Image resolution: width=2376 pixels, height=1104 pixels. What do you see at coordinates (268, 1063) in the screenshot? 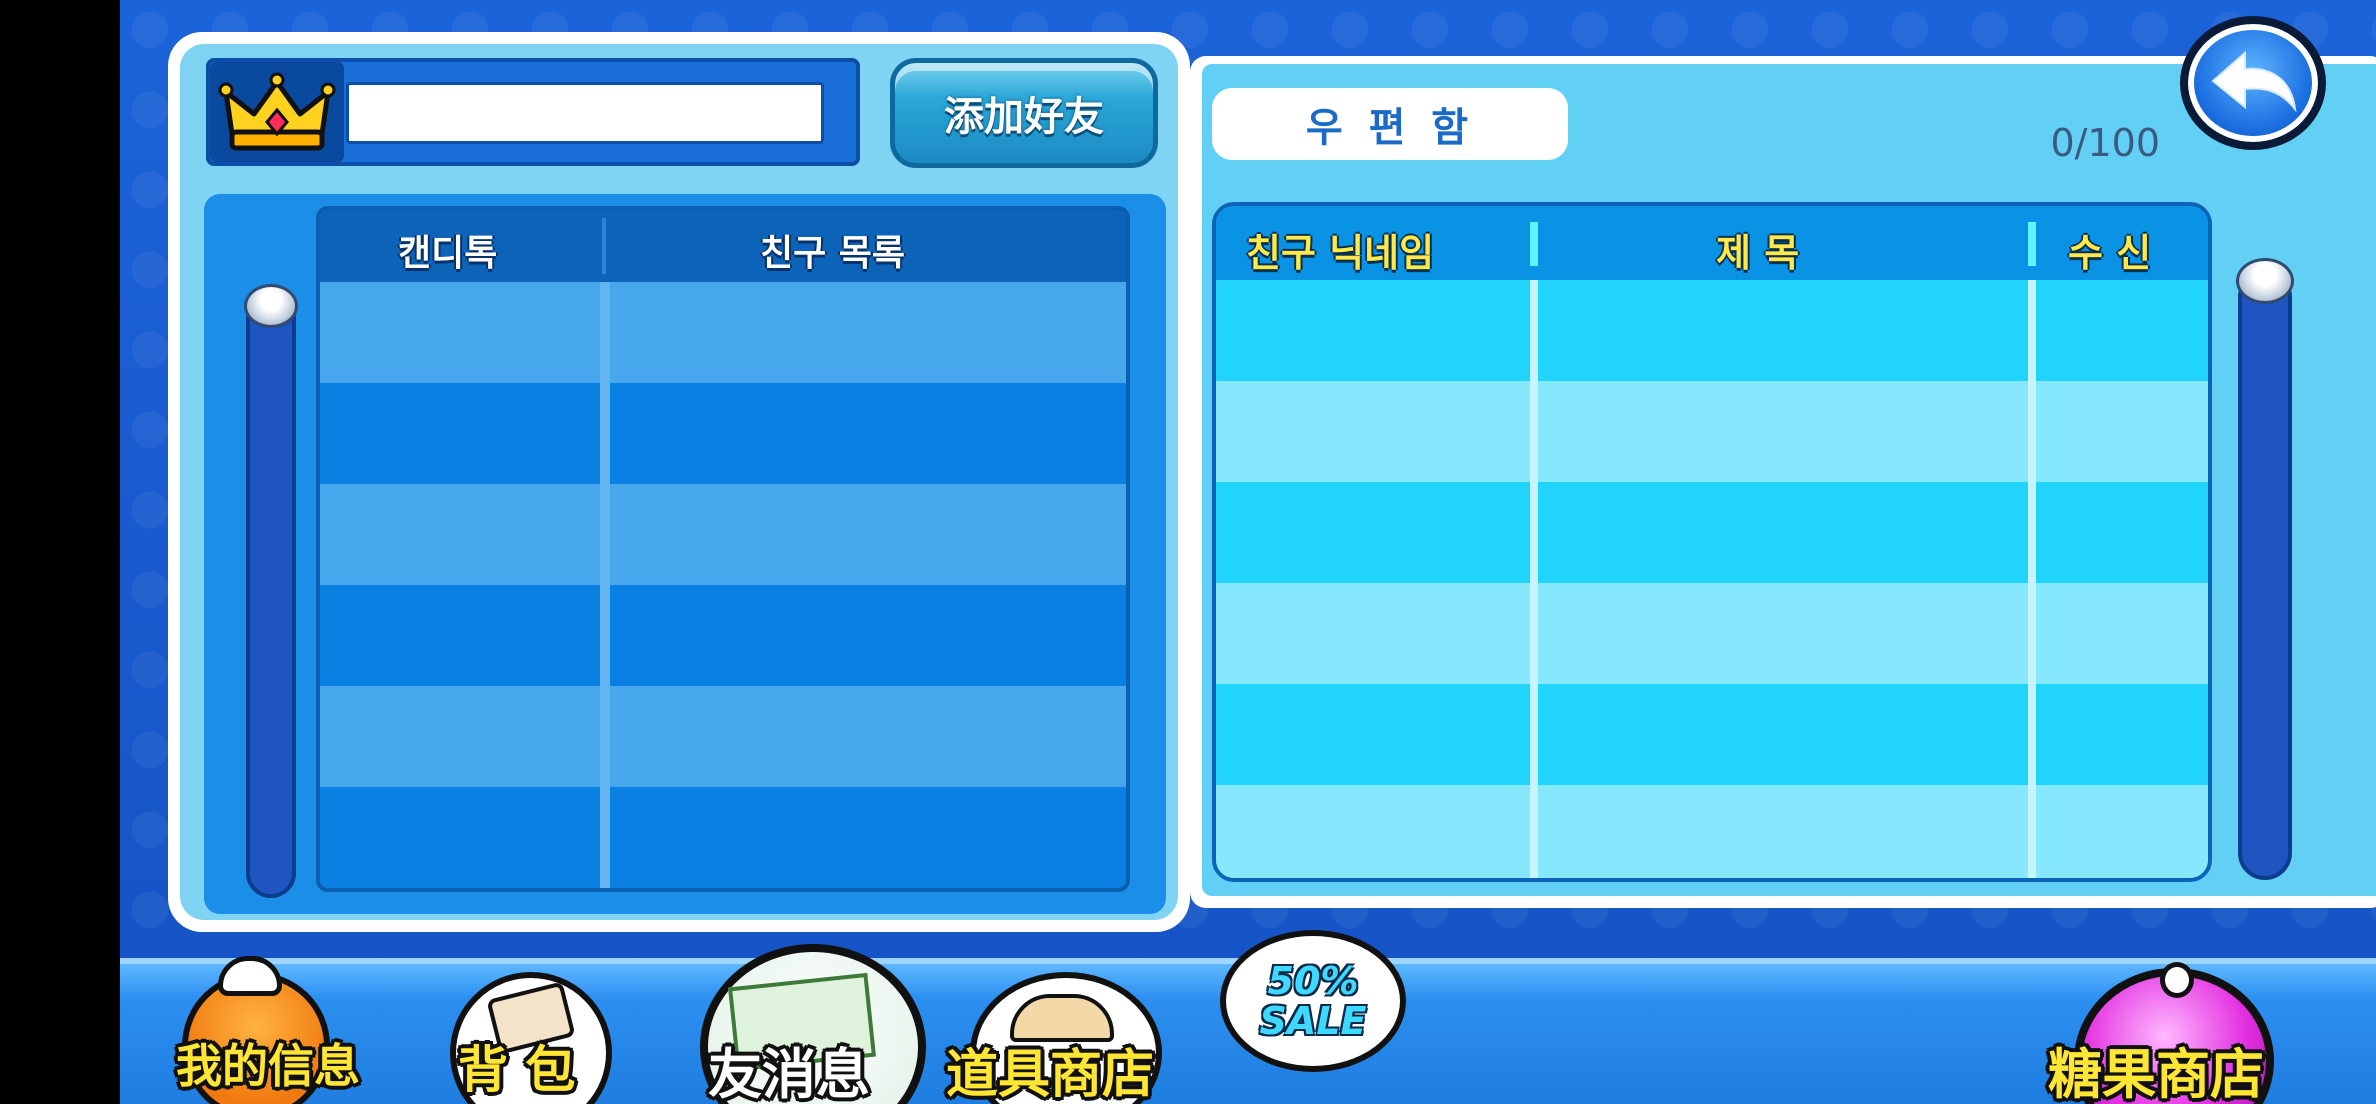
I see `my-info-label: 我的信息` at bounding box center [268, 1063].